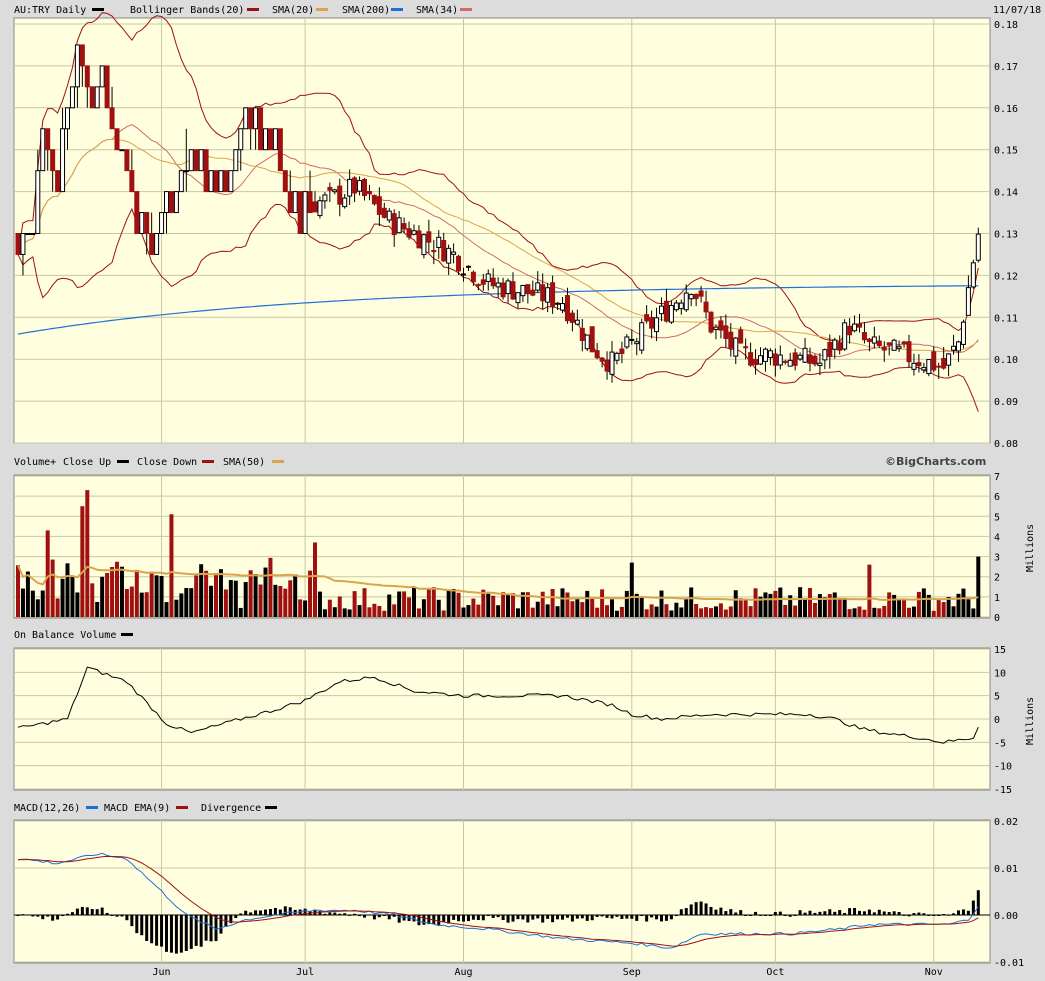 The height and width of the screenshot is (981, 1045). What do you see at coordinates (1000, 673) in the screenshot?
I see `y-tick-label: 10` at bounding box center [1000, 673].